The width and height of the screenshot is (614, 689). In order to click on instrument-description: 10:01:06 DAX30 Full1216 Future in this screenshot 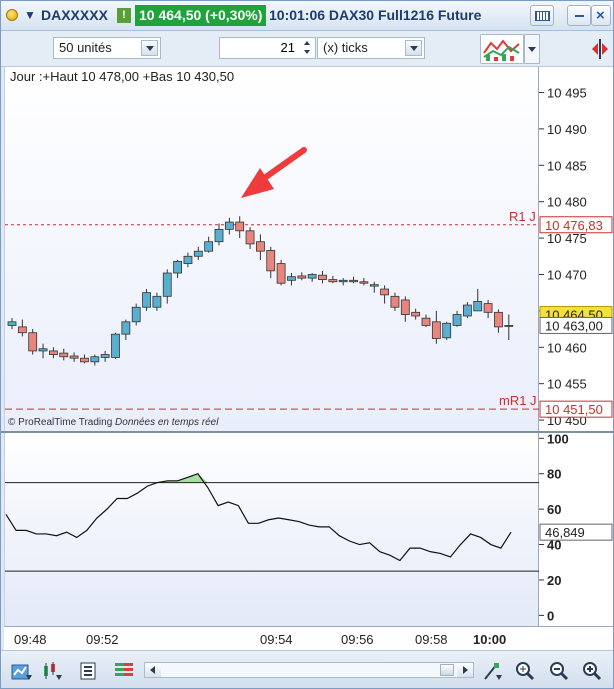, I will do `click(375, 15)`.